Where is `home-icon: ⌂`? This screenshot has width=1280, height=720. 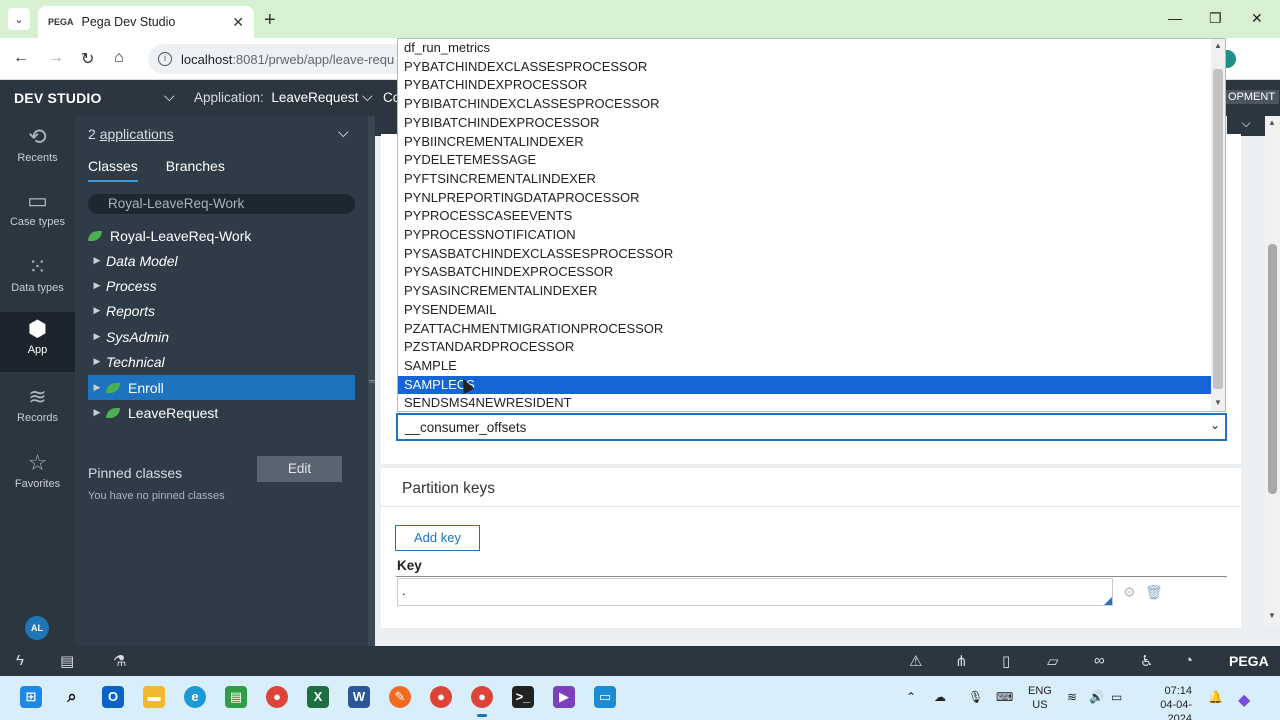
home-icon: ⌂ is located at coordinates (119, 58).